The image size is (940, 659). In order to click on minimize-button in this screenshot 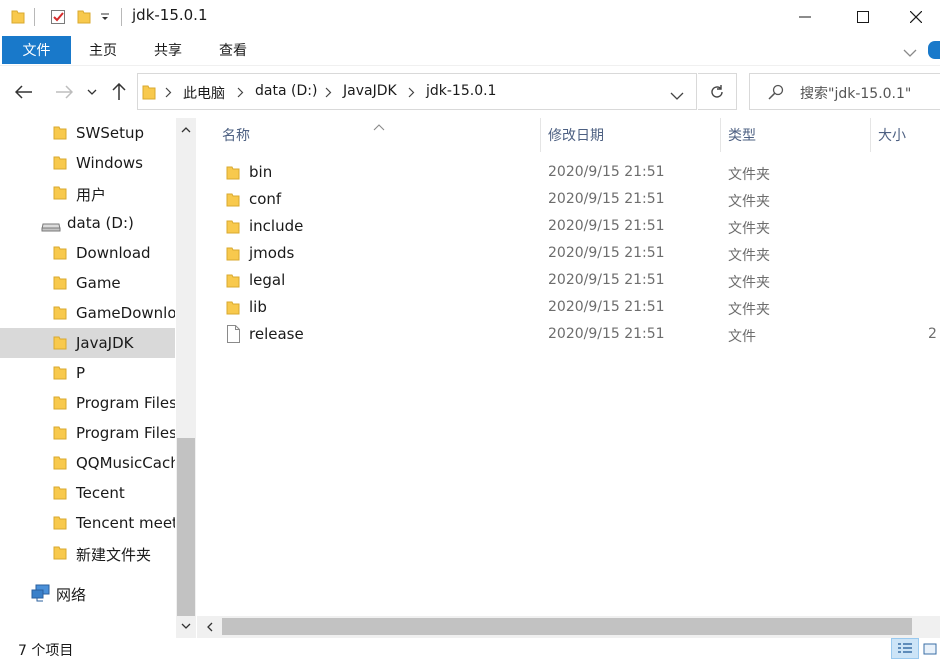, I will do `click(805, 17)`.